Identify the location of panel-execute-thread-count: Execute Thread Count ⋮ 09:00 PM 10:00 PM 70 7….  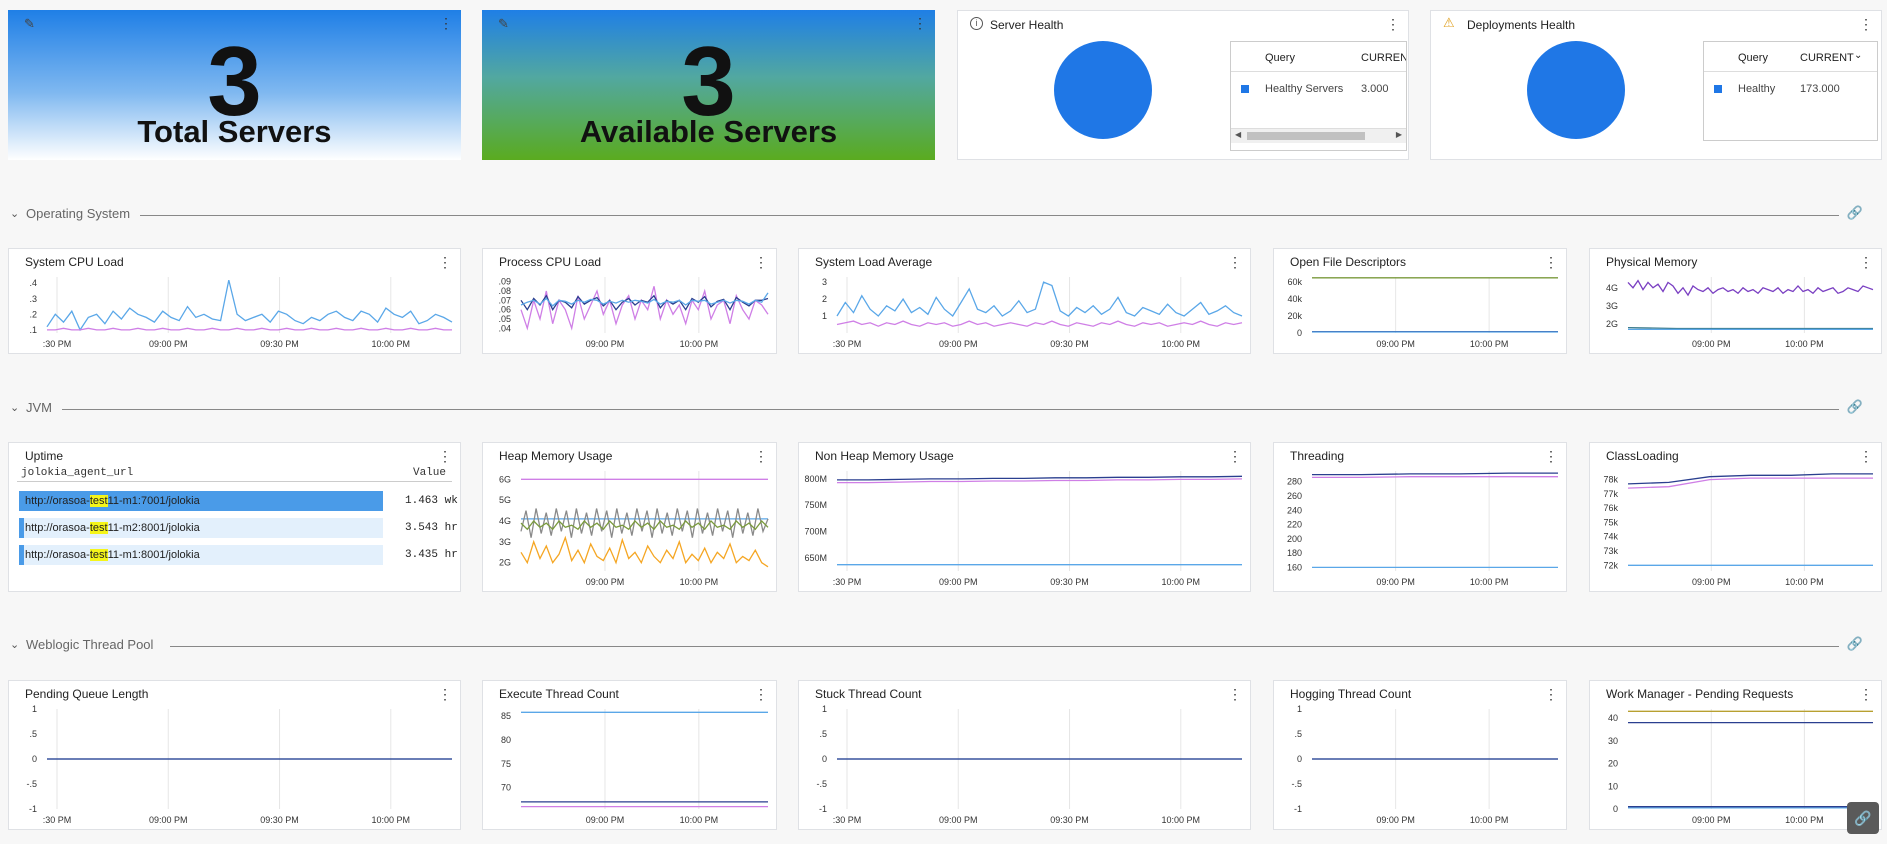
(629, 755).